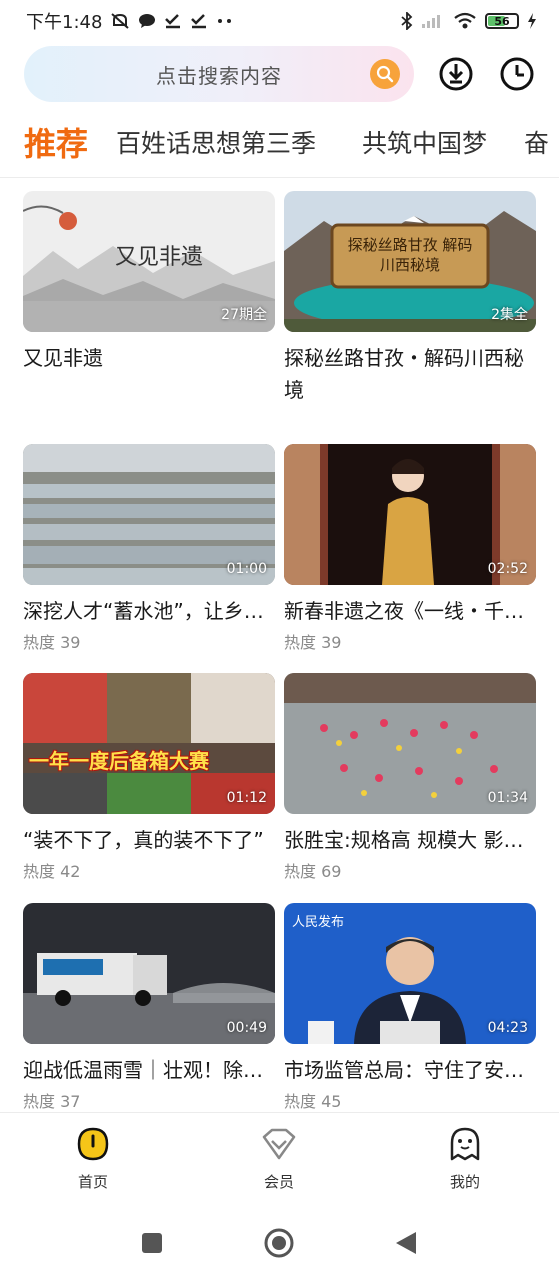 The width and height of the screenshot is (559, 1280). What do you see at coordinates (465, 1146) in the screenshot?
I see `profile-icon` at bounding box center [465, 1146].